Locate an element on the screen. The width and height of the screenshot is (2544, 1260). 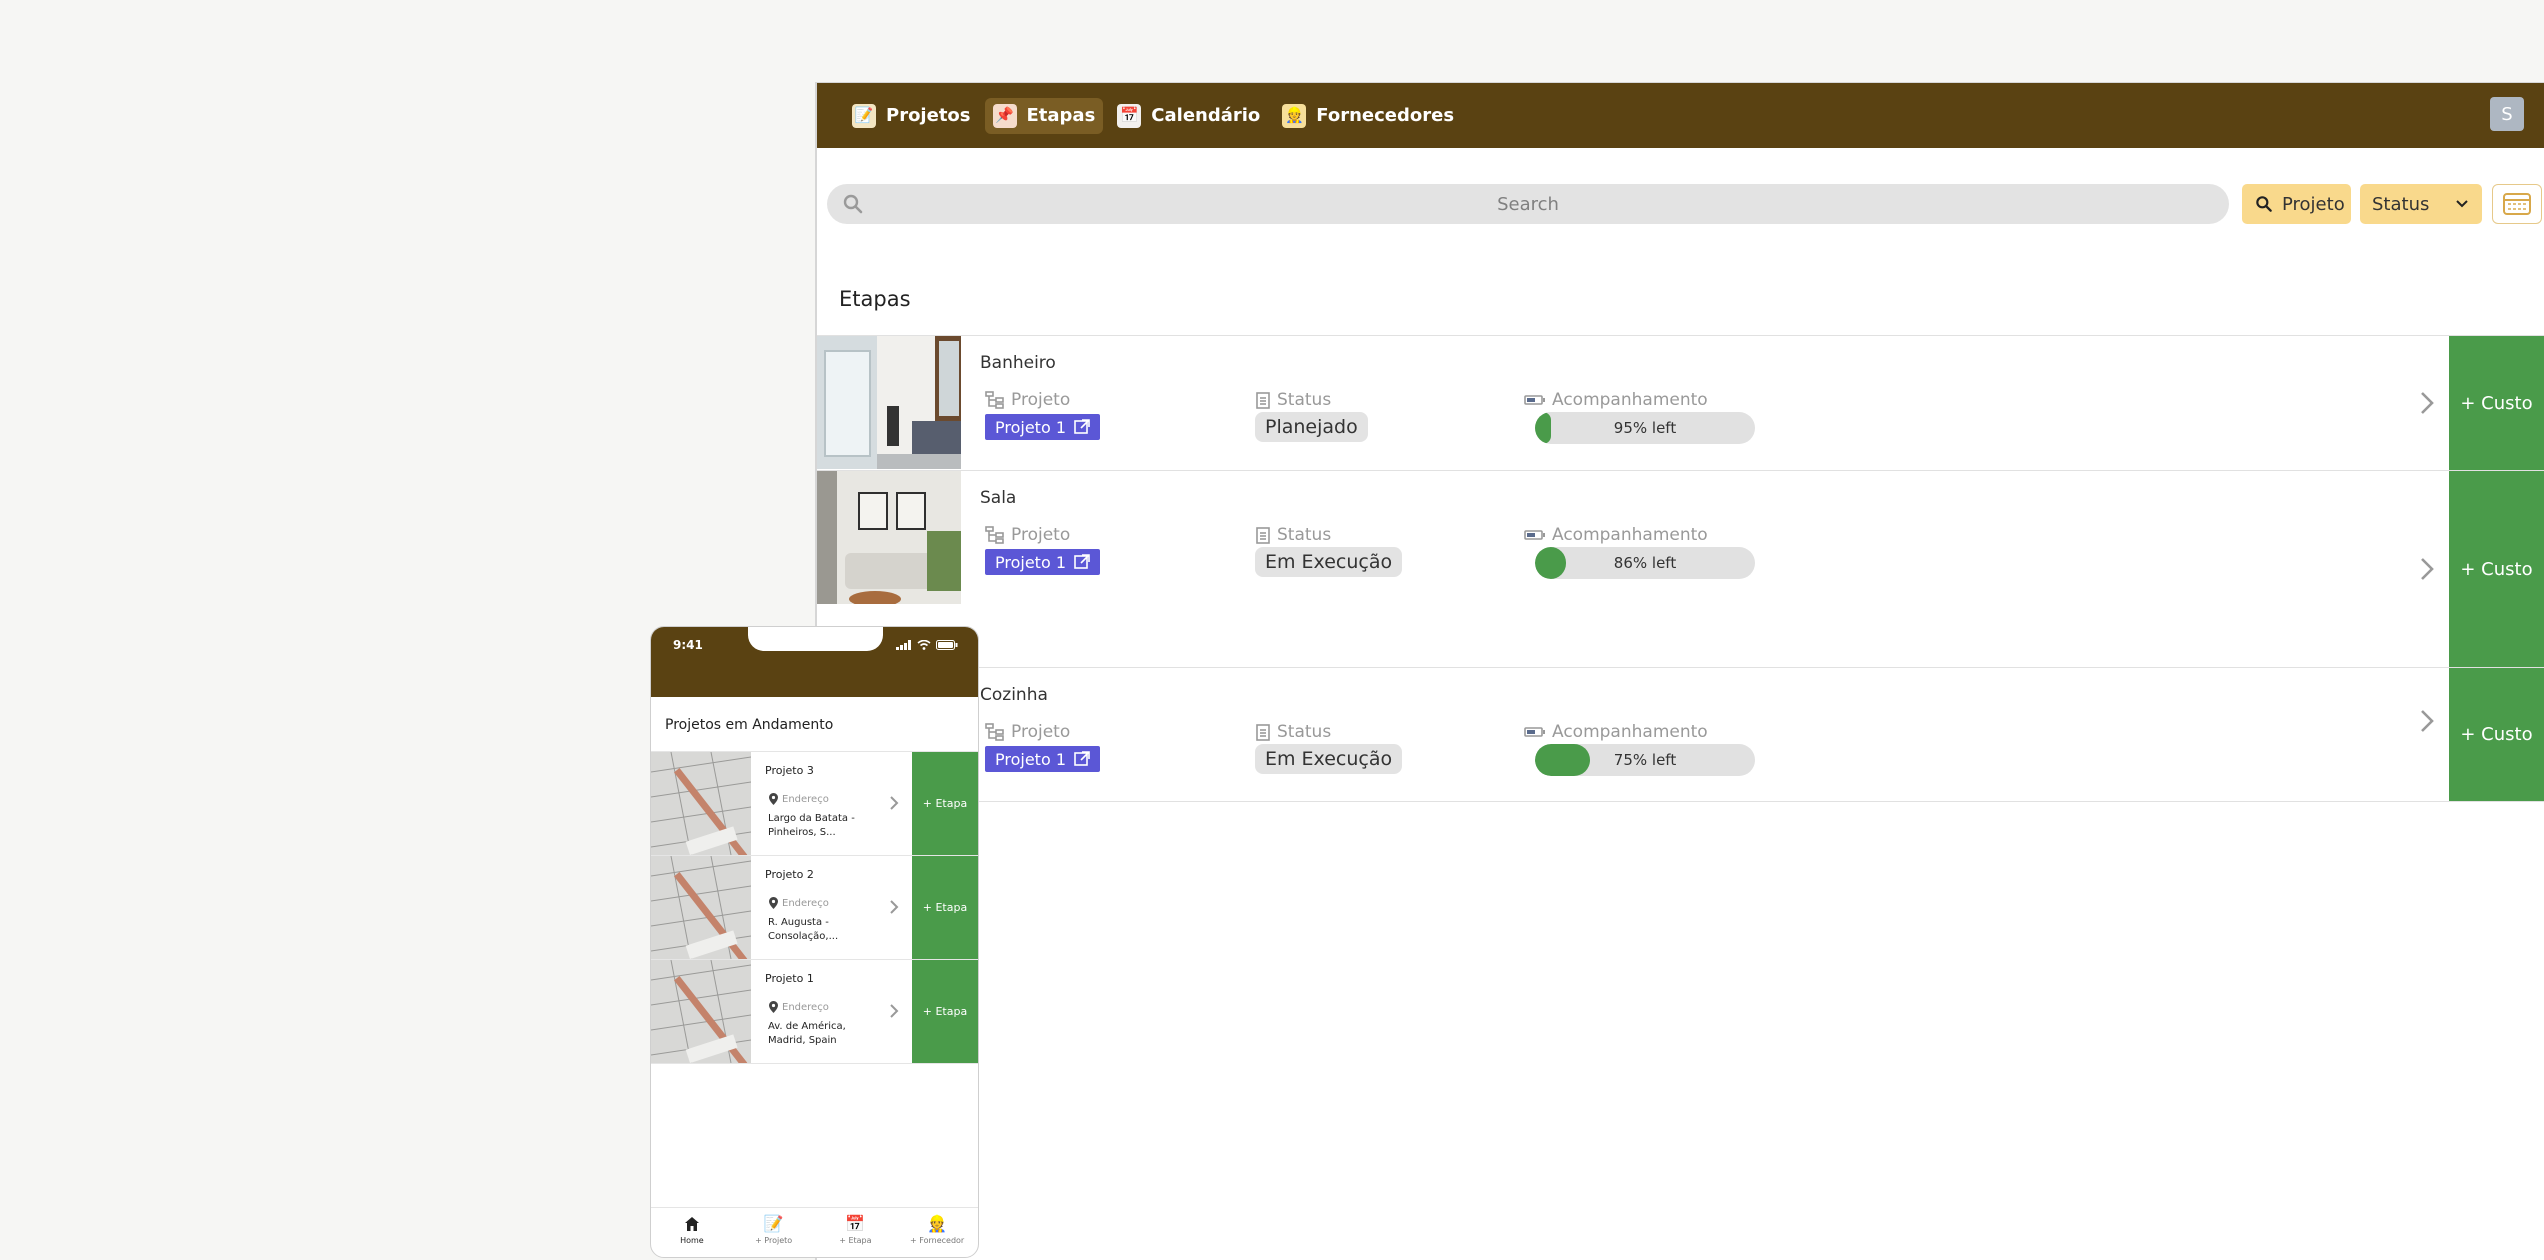
search-input is located at coordinates (1528, 204).